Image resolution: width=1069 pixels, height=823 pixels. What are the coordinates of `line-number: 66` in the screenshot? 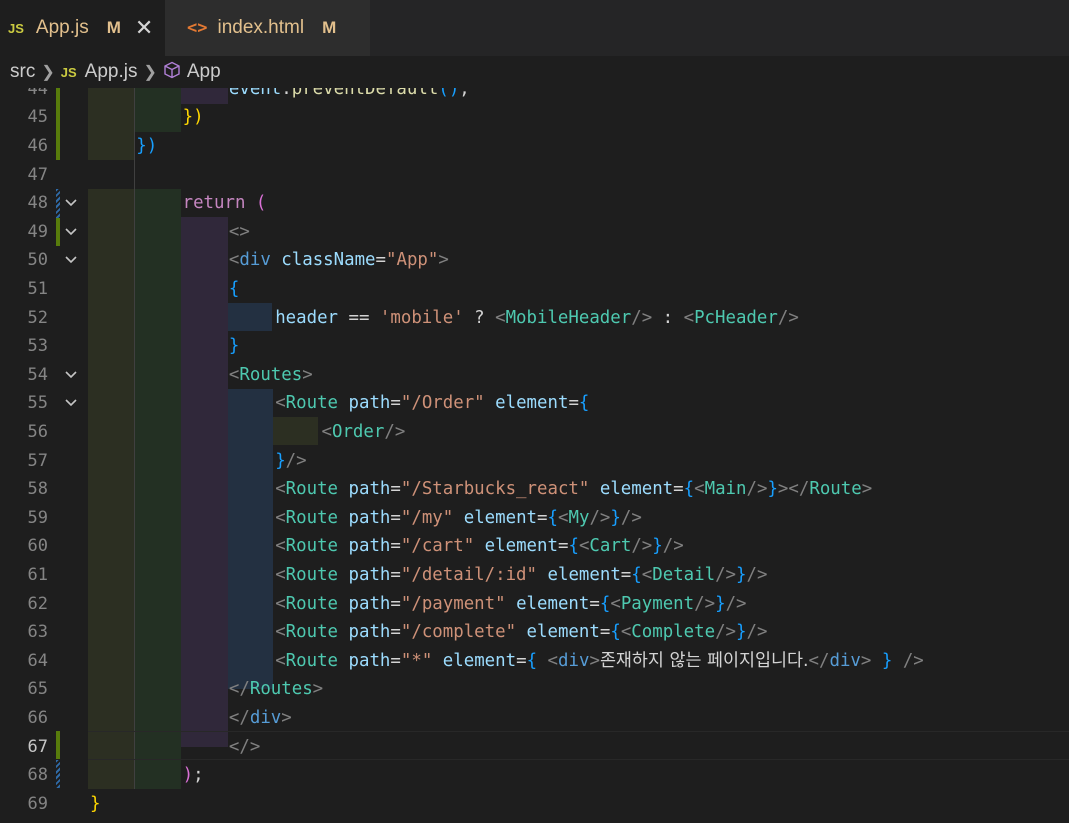 It's located at (37, 717).